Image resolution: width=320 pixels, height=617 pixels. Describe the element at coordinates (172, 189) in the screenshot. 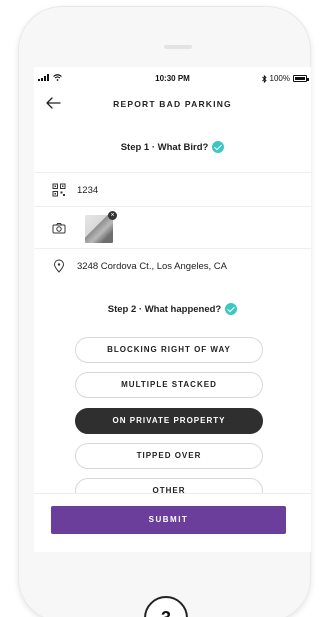

I see `bird-id-row: 1234` at that location.